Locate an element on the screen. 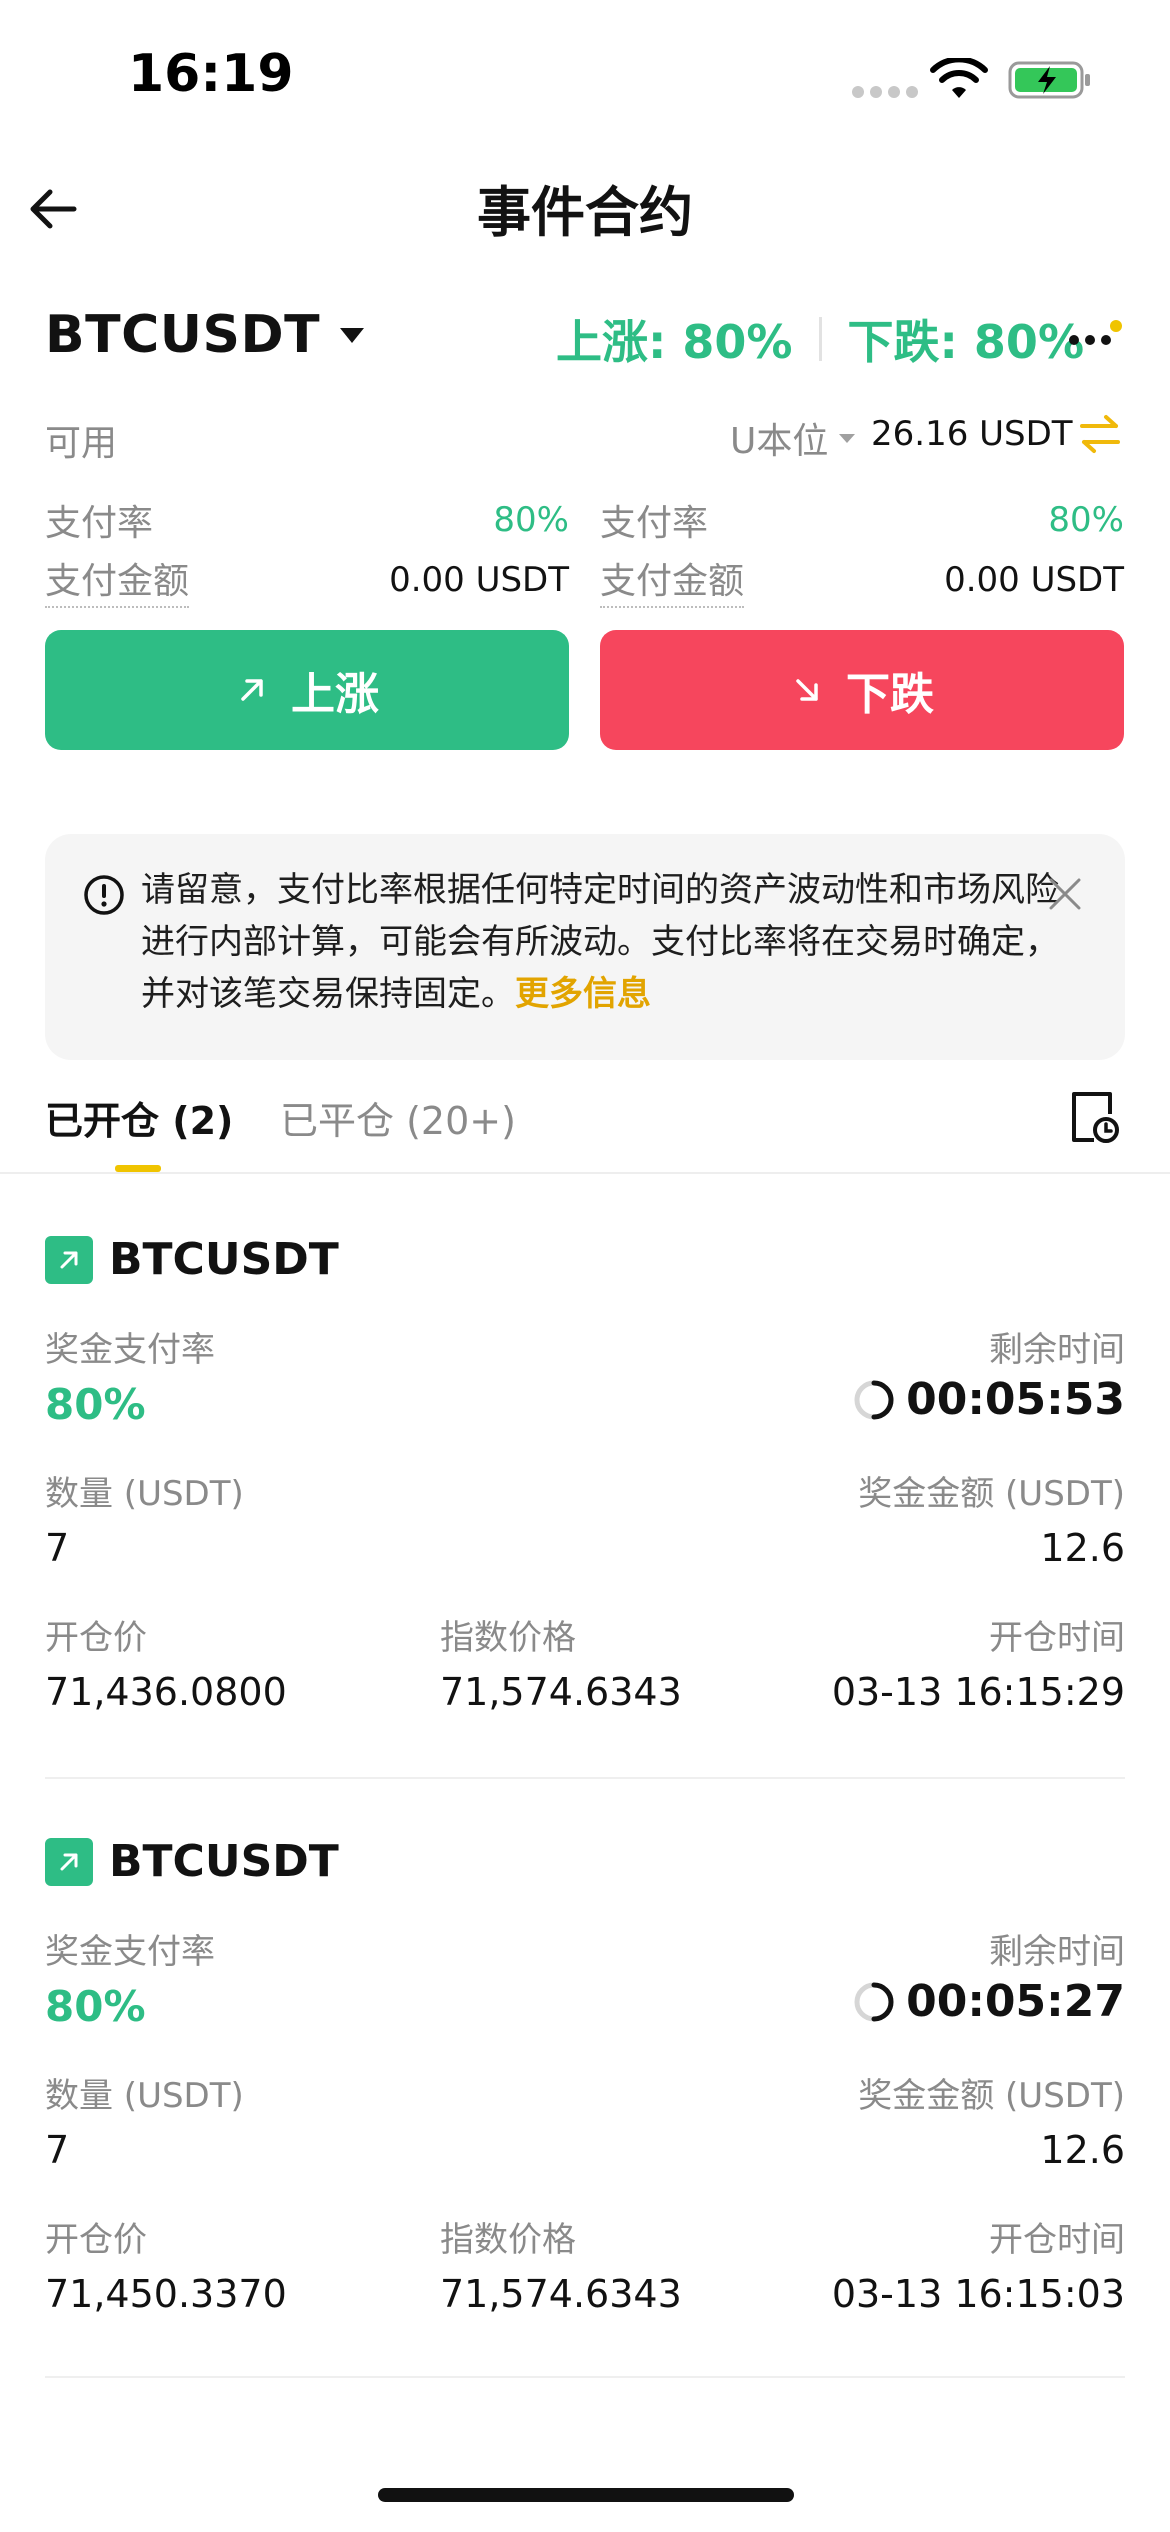 The image size is (1170, 2532). up-button: 上涨 is located at coordinates (307, 690).